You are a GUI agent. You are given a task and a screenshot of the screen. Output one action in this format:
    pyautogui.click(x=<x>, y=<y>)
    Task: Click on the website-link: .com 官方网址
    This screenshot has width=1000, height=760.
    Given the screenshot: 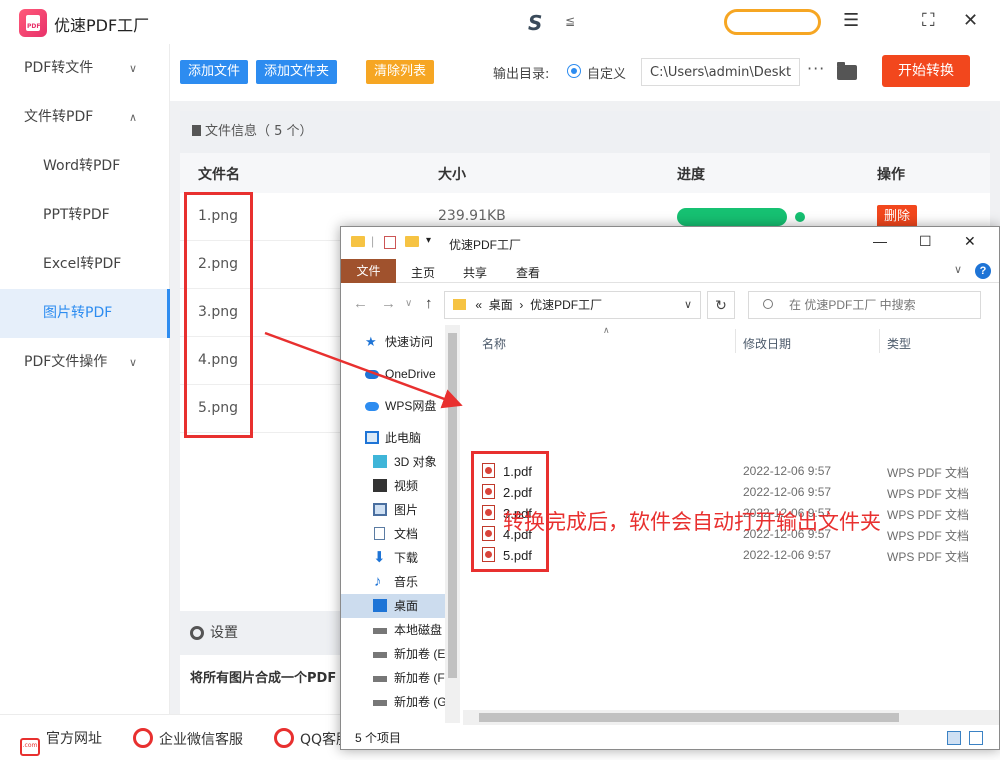 What is the action you would take?
    pyautogui.click(x=61, y=742)
    